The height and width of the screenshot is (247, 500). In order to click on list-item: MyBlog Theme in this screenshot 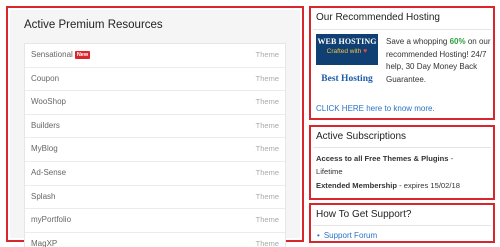, I will do `click(155, 150)`.